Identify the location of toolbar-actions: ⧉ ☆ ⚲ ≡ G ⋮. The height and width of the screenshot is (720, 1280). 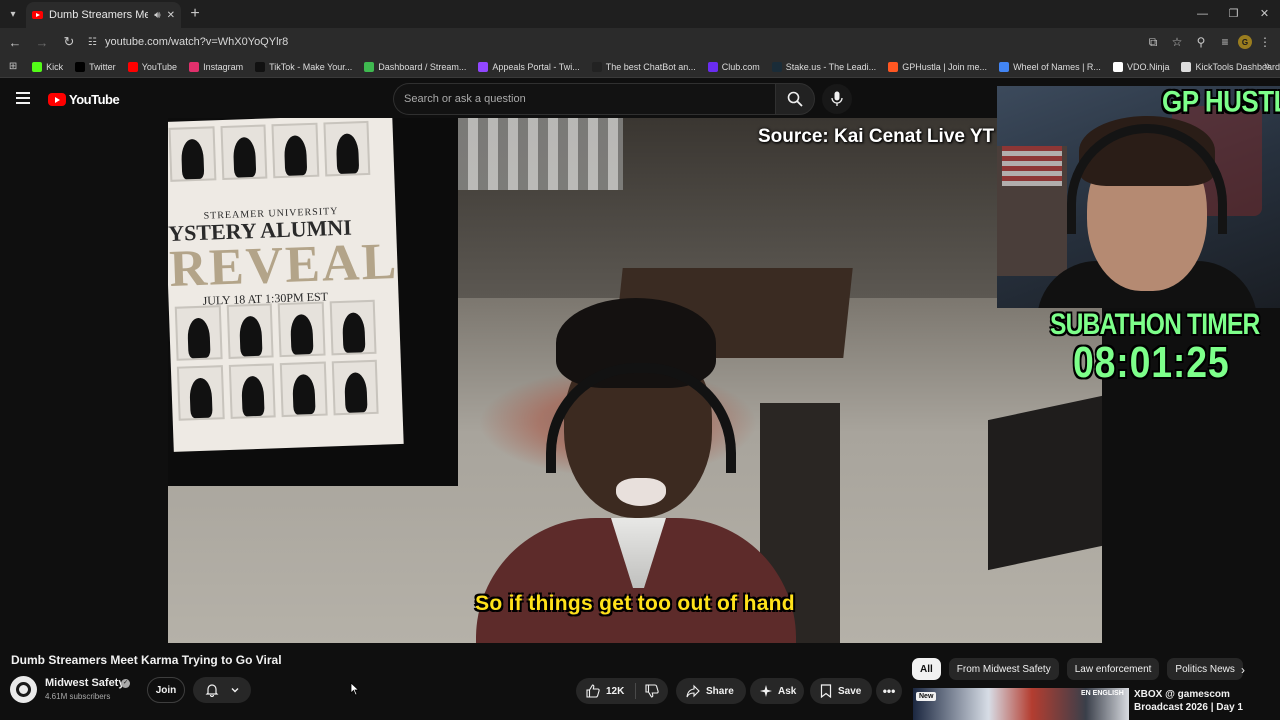
(1209, 42).